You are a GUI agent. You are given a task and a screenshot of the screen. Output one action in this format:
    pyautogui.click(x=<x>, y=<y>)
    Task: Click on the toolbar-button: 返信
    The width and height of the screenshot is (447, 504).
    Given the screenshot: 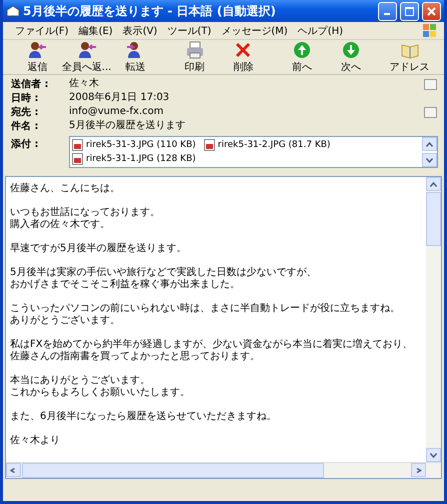 What is the action you would take?
    pyautogui.click(x=37, y=57)
    